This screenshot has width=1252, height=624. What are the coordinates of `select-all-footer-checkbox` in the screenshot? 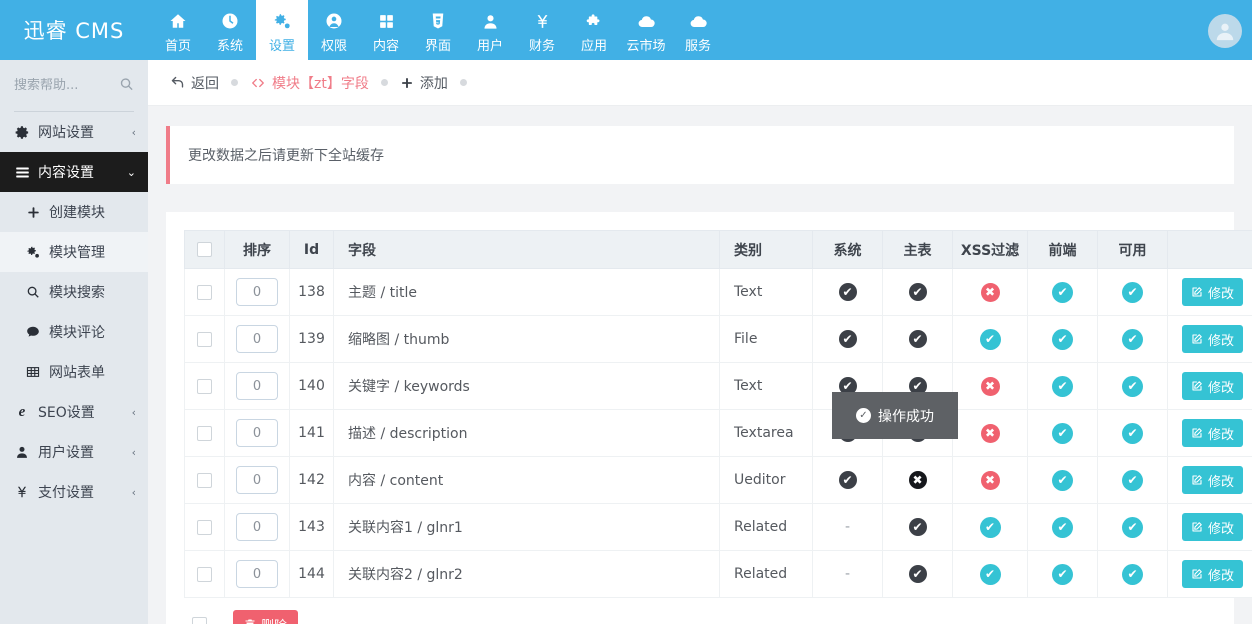 It's located at (199, 620).